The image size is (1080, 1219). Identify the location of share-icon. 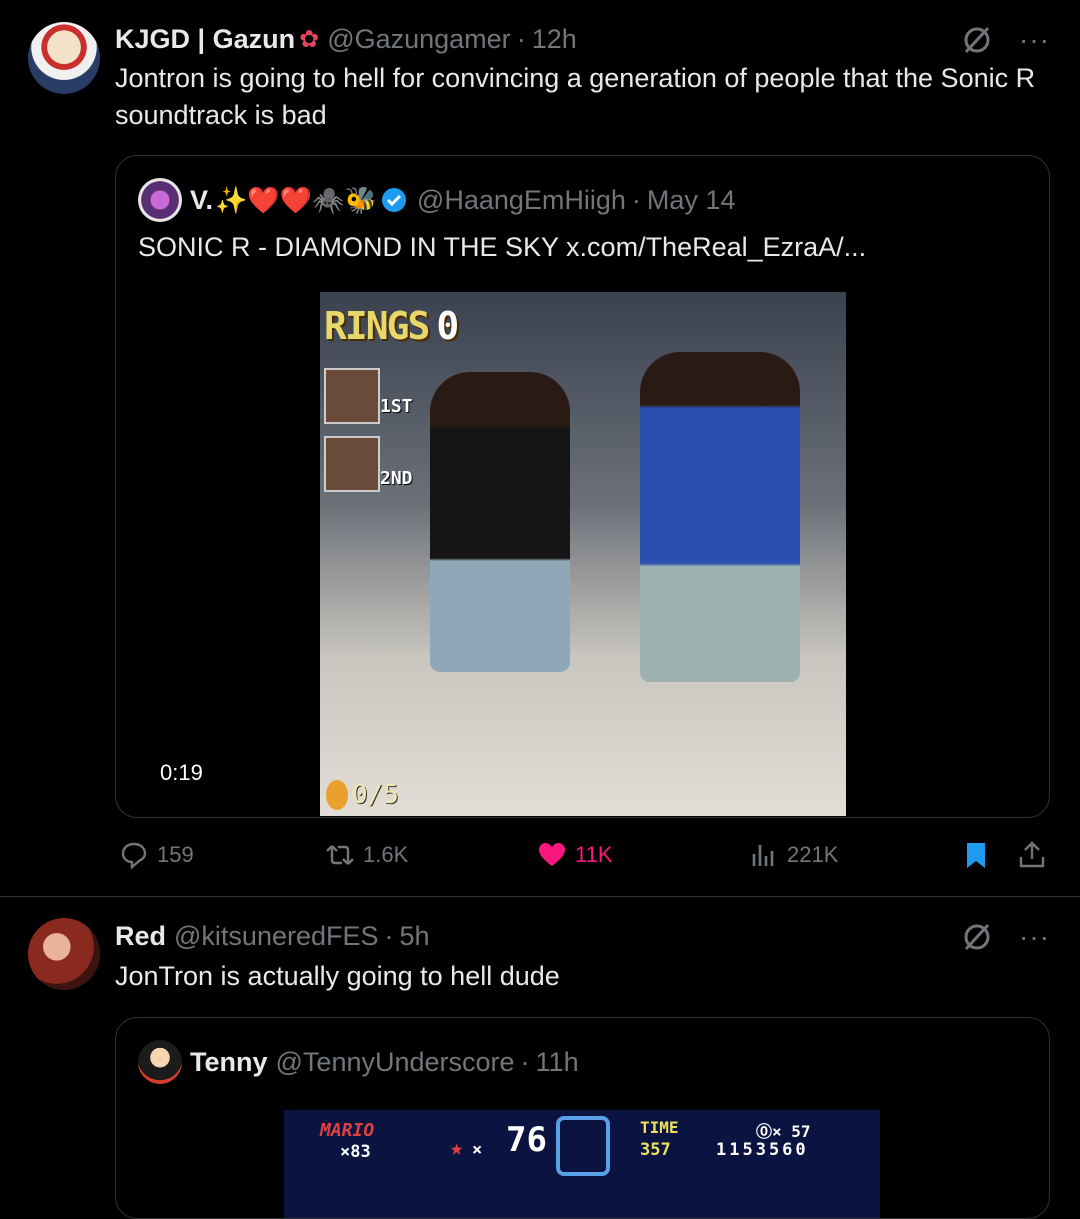
(1032, 854).